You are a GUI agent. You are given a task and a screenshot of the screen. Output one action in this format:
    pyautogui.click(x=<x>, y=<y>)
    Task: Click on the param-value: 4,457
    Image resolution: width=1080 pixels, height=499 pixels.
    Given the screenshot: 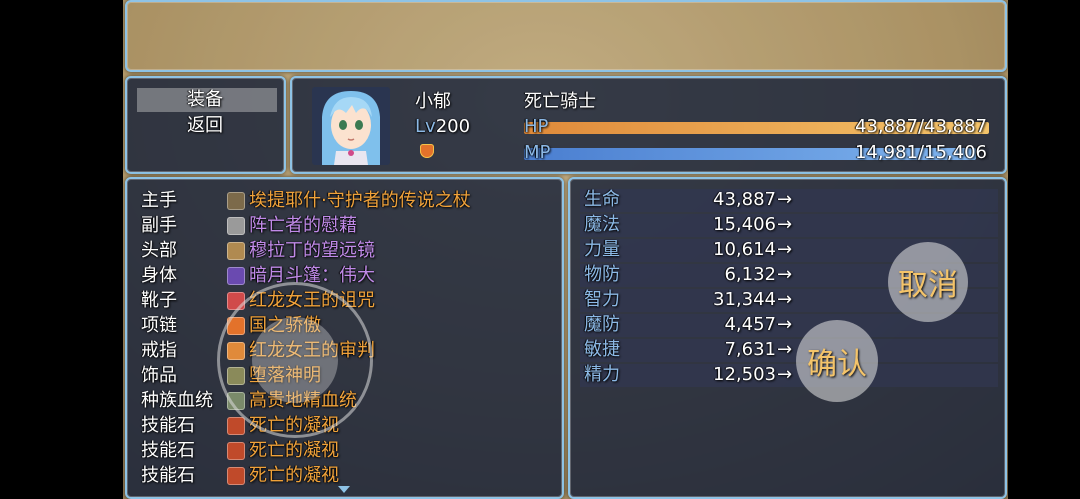 What is the action you would take?
    pyautogui.click(x=750, y=324)
    